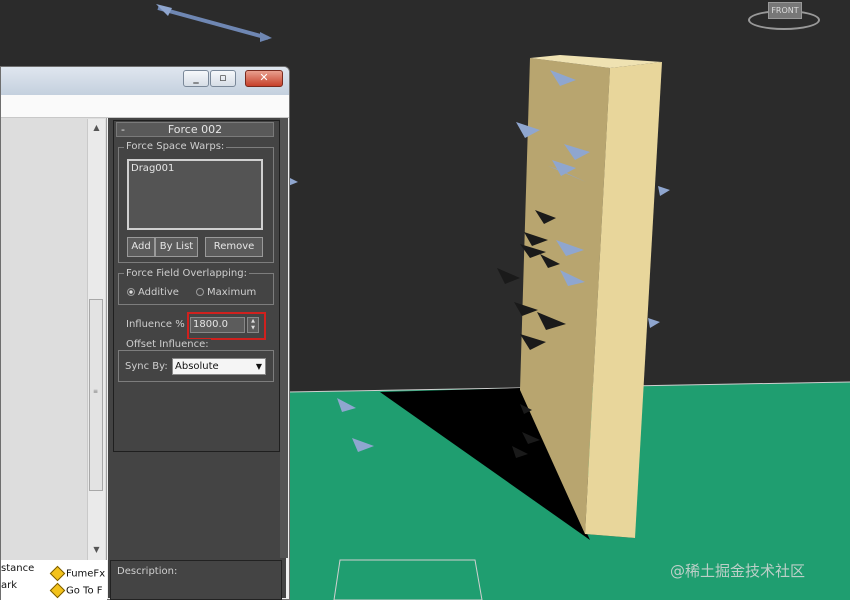 Image resolution: width=850 pixels, height=600 pixels. I want to click on bottom-item-goto: Go To F, so click(76, 590).